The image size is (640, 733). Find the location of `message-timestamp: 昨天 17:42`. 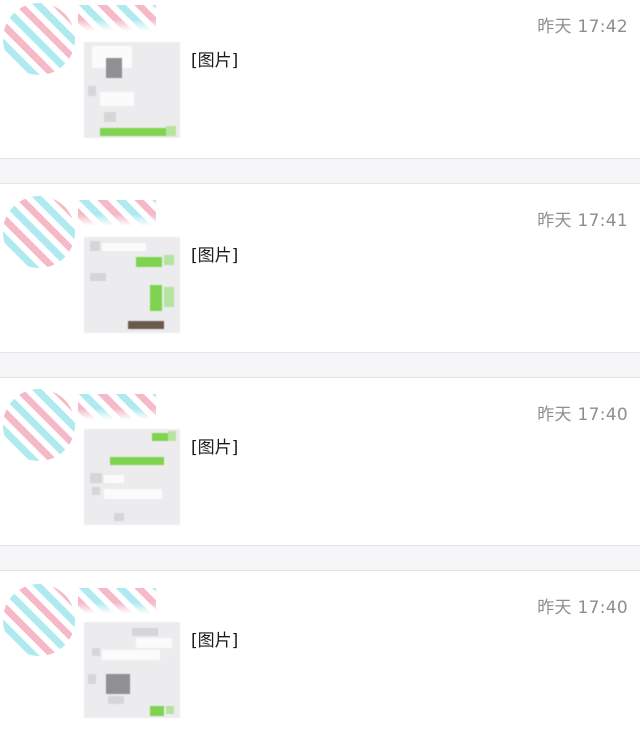

message-timestamp: 昨天 17:42 is located at coordinates (582, 27).